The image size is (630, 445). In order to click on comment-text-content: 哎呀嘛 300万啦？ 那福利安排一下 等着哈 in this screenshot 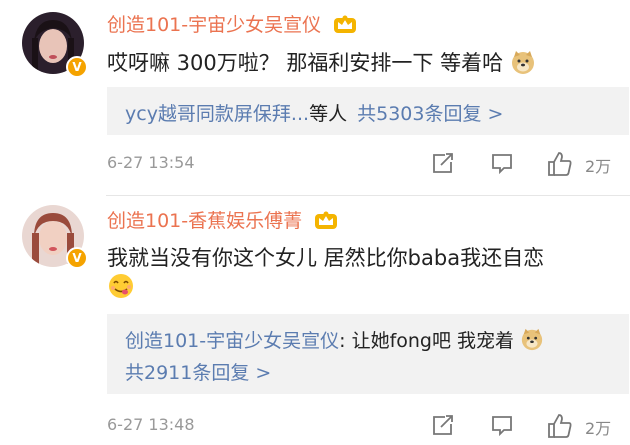, I will do `click(305, 63)`.